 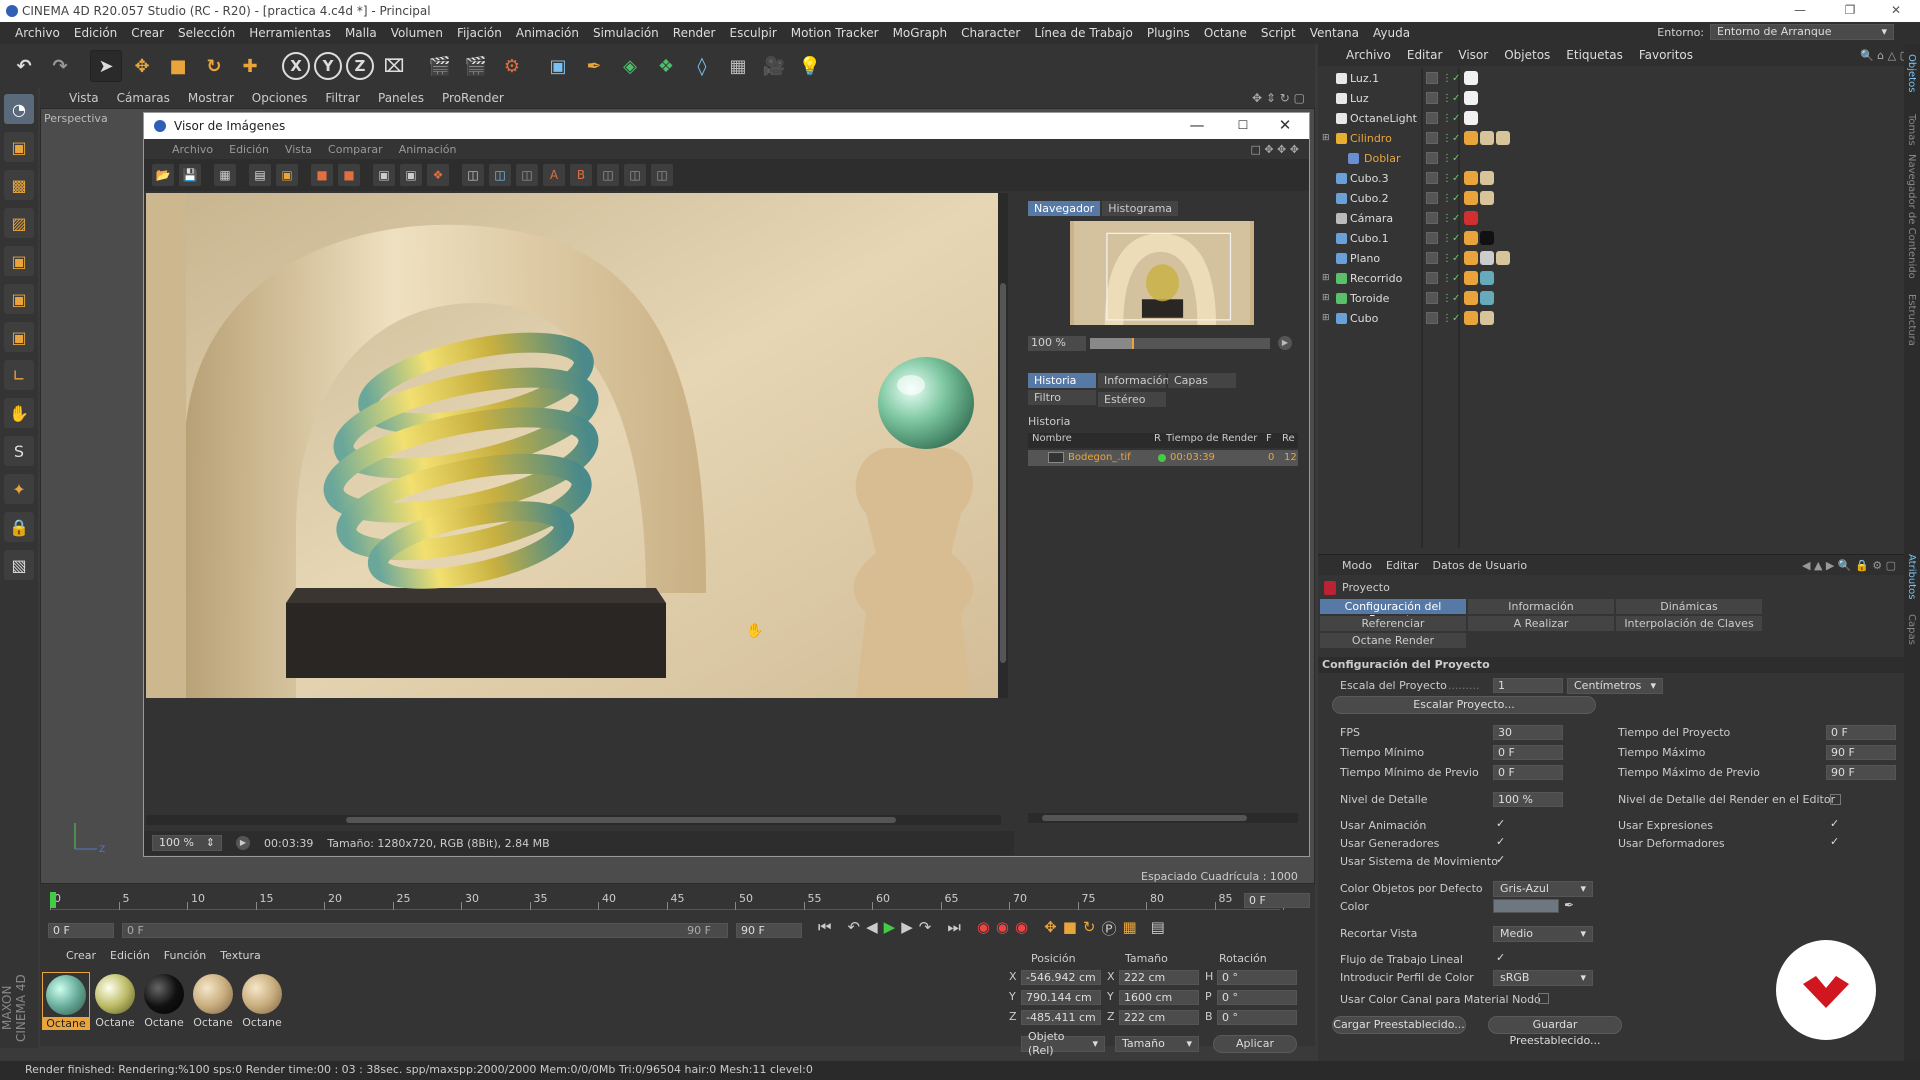 What do you see at coordinates (1159, 997) in the screenshot?
I see `coord-size-field: 1600 cm` at bounding box center [1159, 997].